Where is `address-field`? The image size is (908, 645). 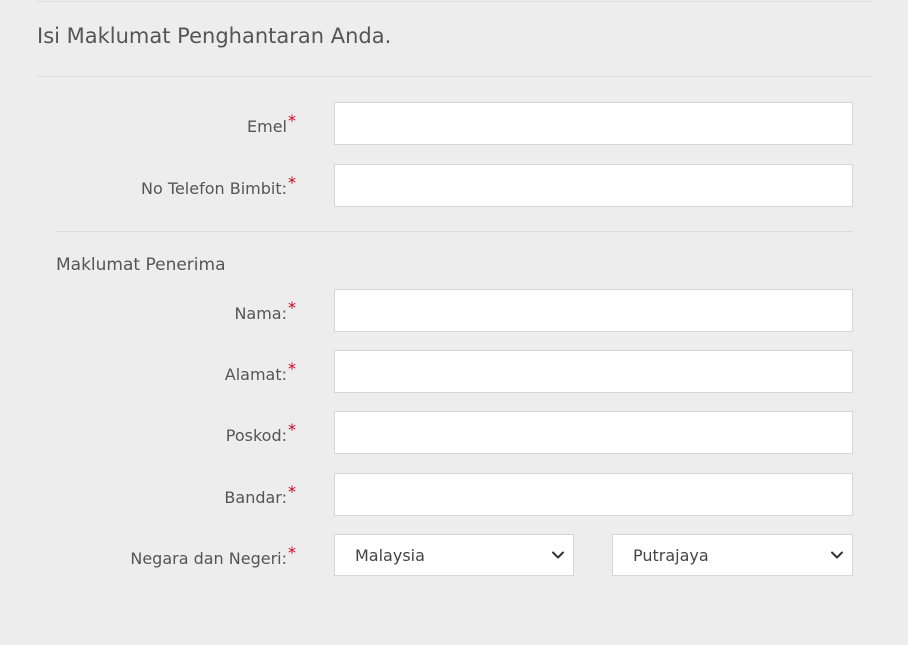 address-field is located at coordinates (593, 371).